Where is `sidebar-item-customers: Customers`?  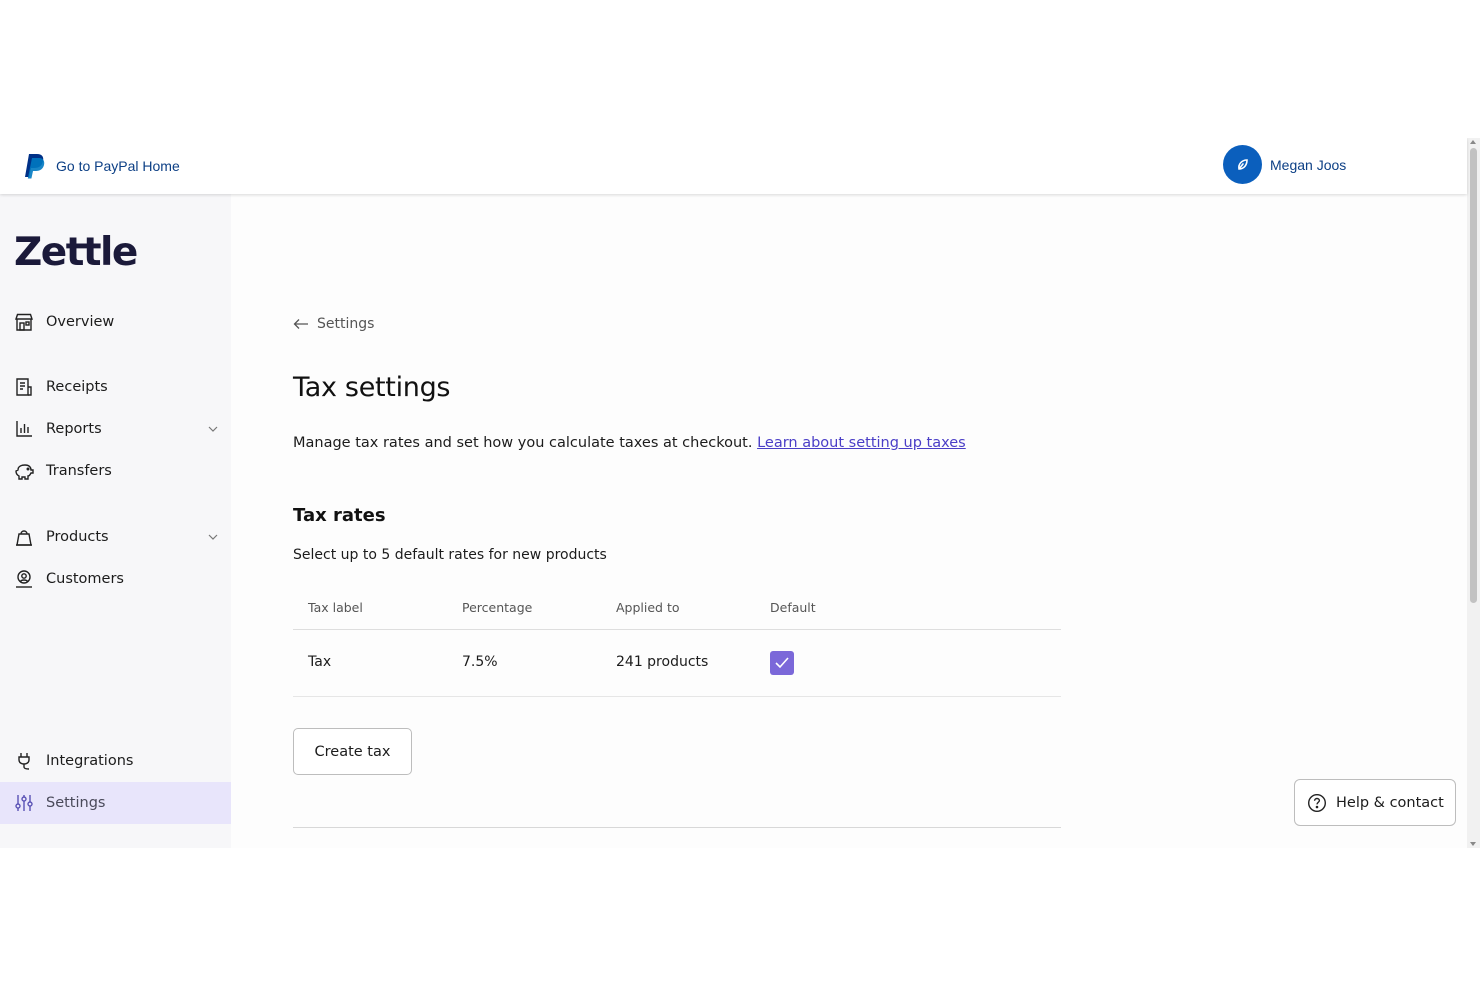 sidebar-item-customers: Customers is located at coordinates (115, 579).